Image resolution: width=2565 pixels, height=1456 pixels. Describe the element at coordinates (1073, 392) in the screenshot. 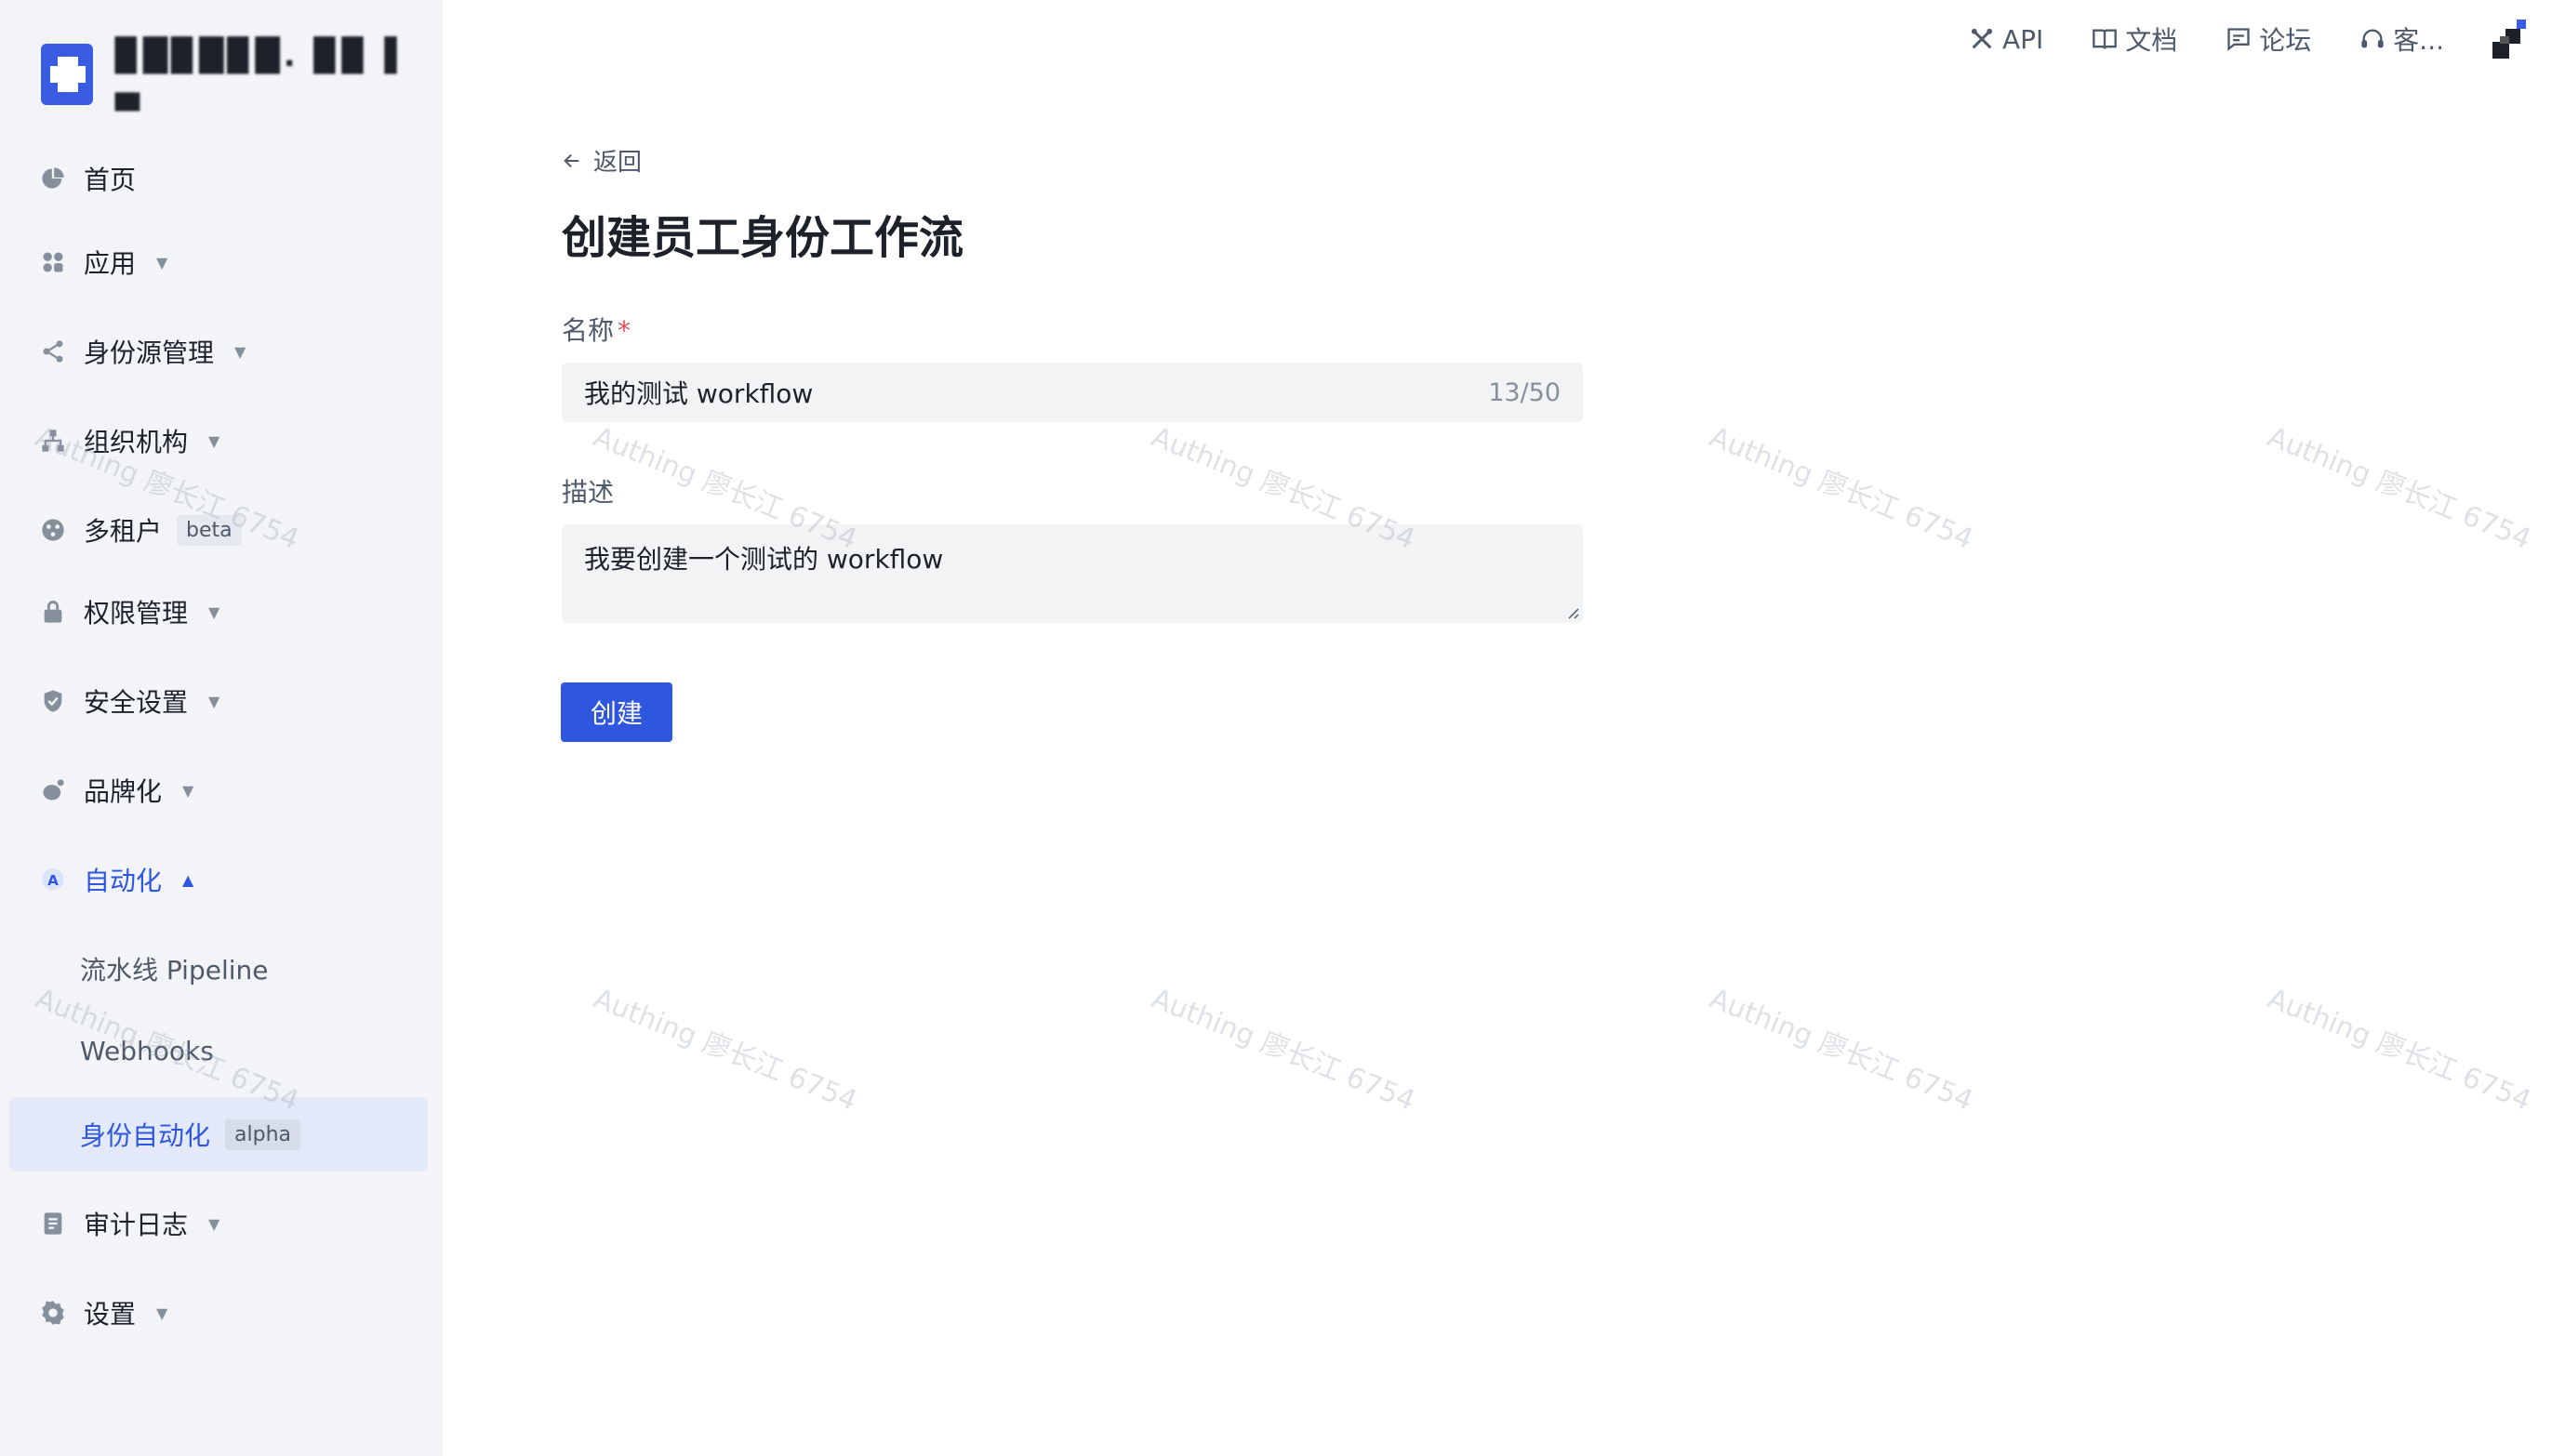

I see `name-input: 我的测试 workflow 13/50` at that location.